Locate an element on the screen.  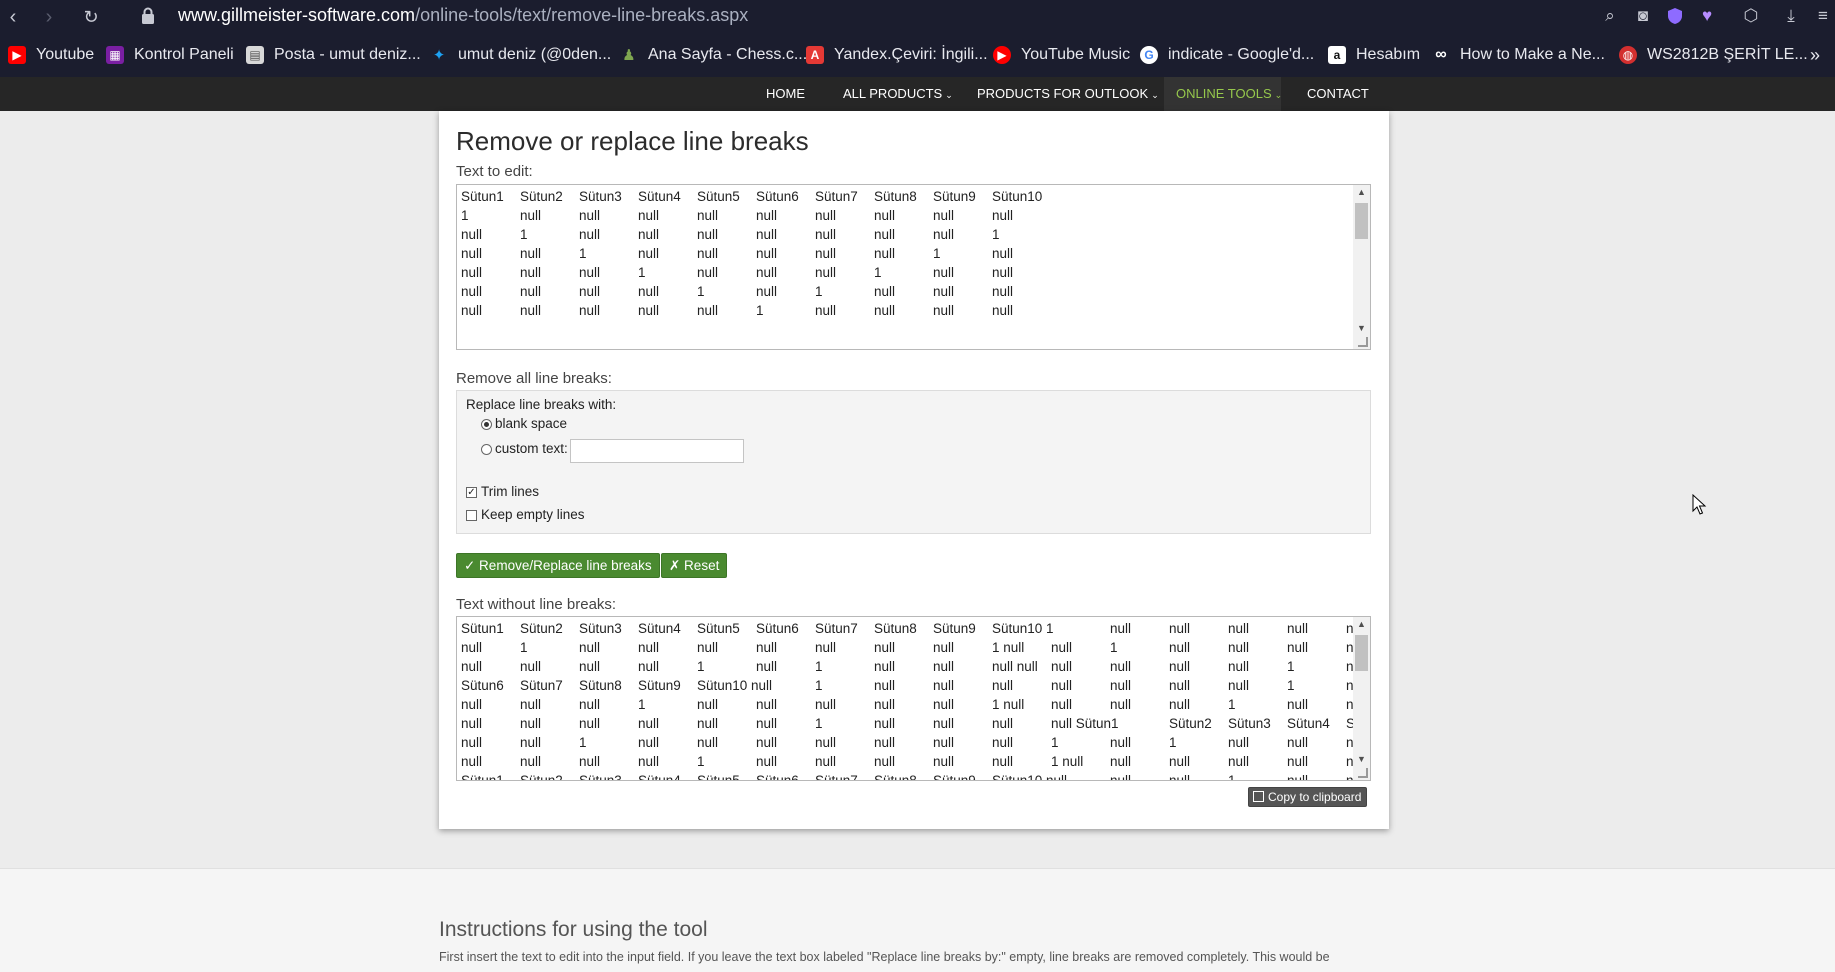
more-bookmarks-icon: » is located at coordinates (1815, 55).